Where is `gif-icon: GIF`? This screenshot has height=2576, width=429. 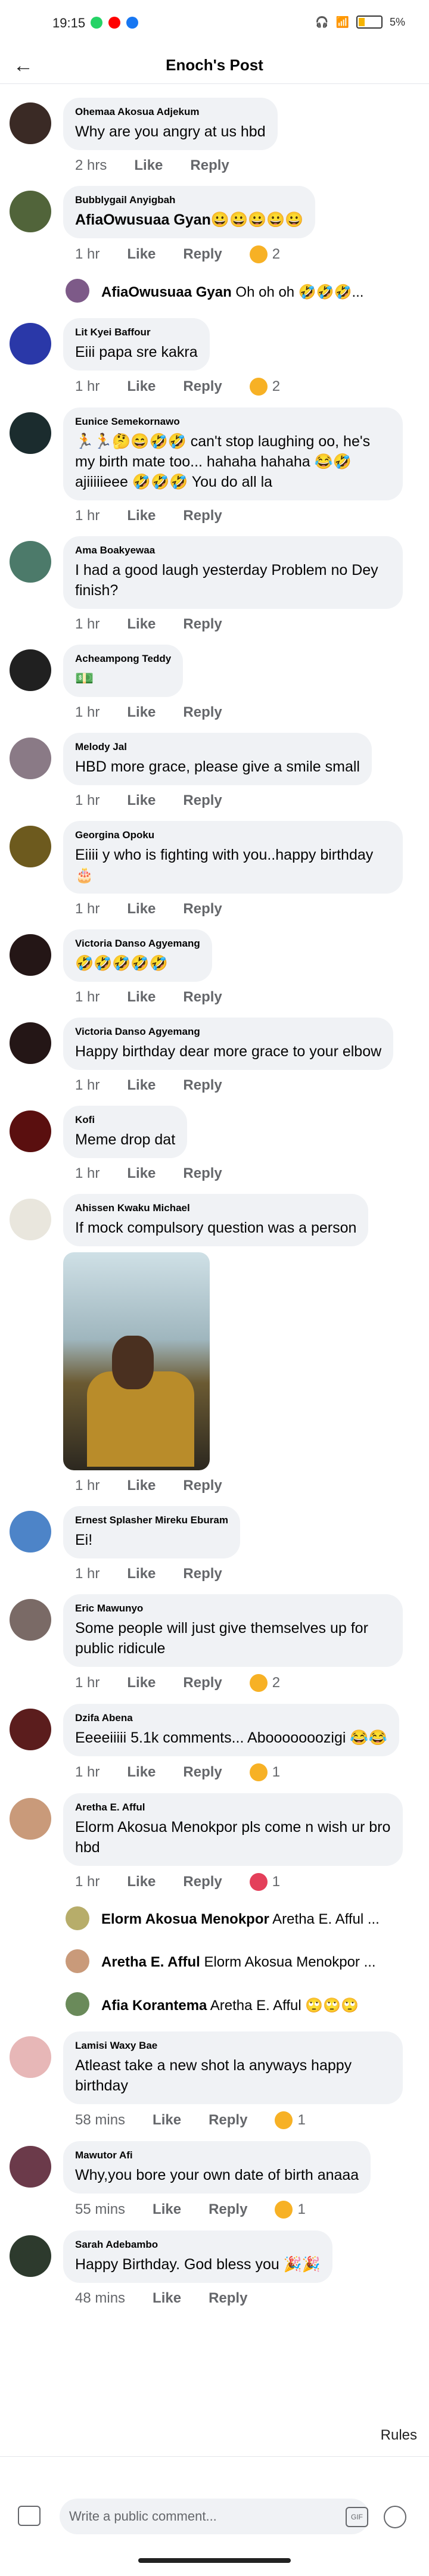 gif-icon: GIF is located at coordinates (357, 2517).